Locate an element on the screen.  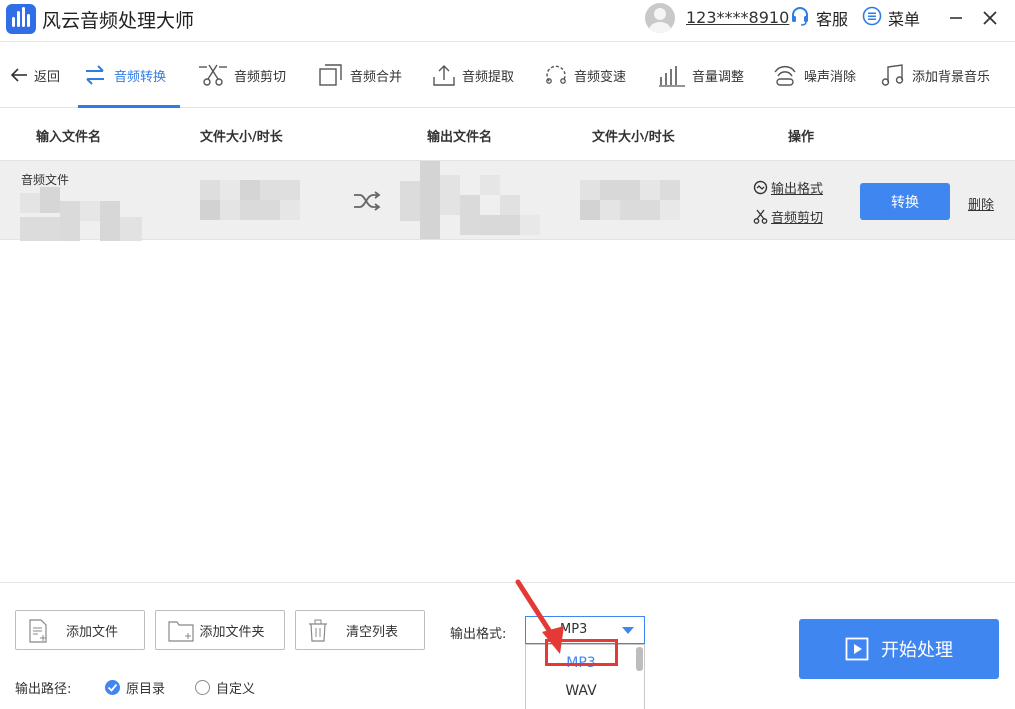
clear-list-button: 清空列表 is located at coordinates (360, 630).